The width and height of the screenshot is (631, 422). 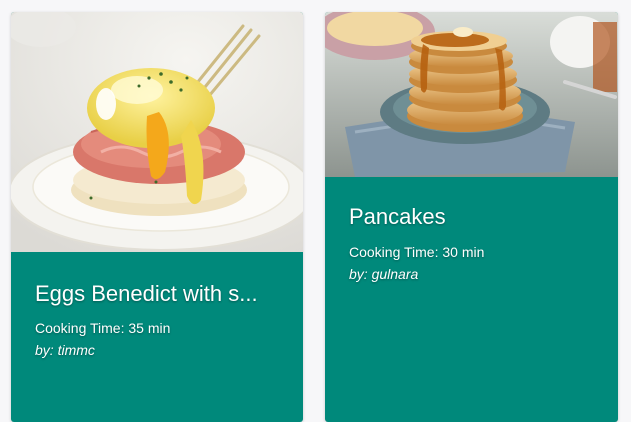 I want to click on recipe-cooking-time: Cooking Time: 30 min, so click(x=417, y=252).